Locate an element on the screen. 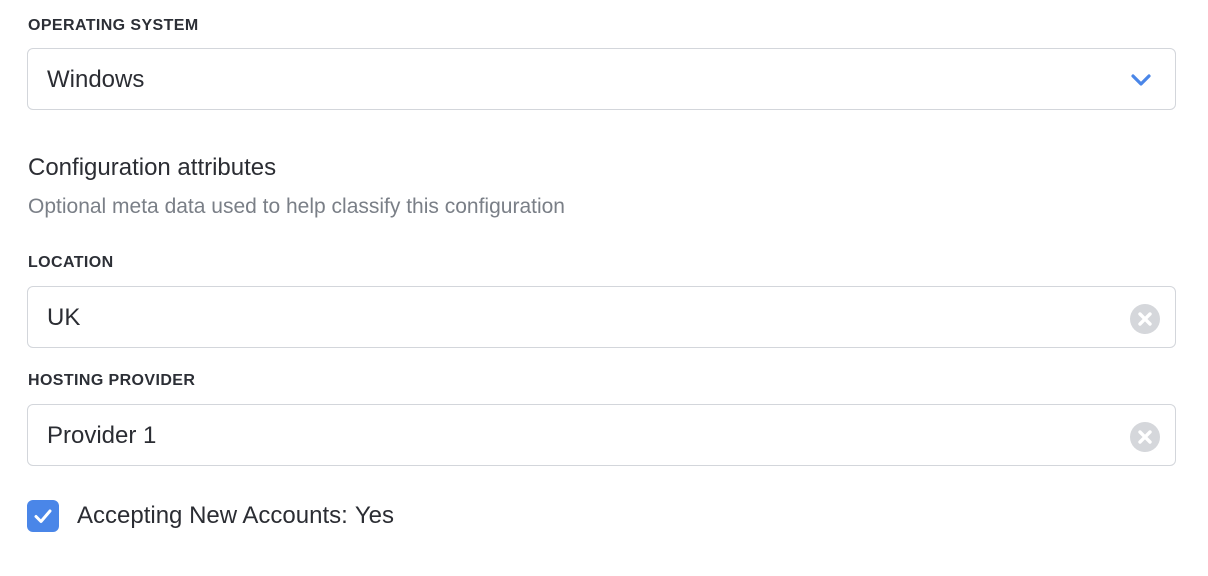 This screenshot has width=1208, height=576. accepting-new-accounts-value: Yes is located at coordinates (374, 515).